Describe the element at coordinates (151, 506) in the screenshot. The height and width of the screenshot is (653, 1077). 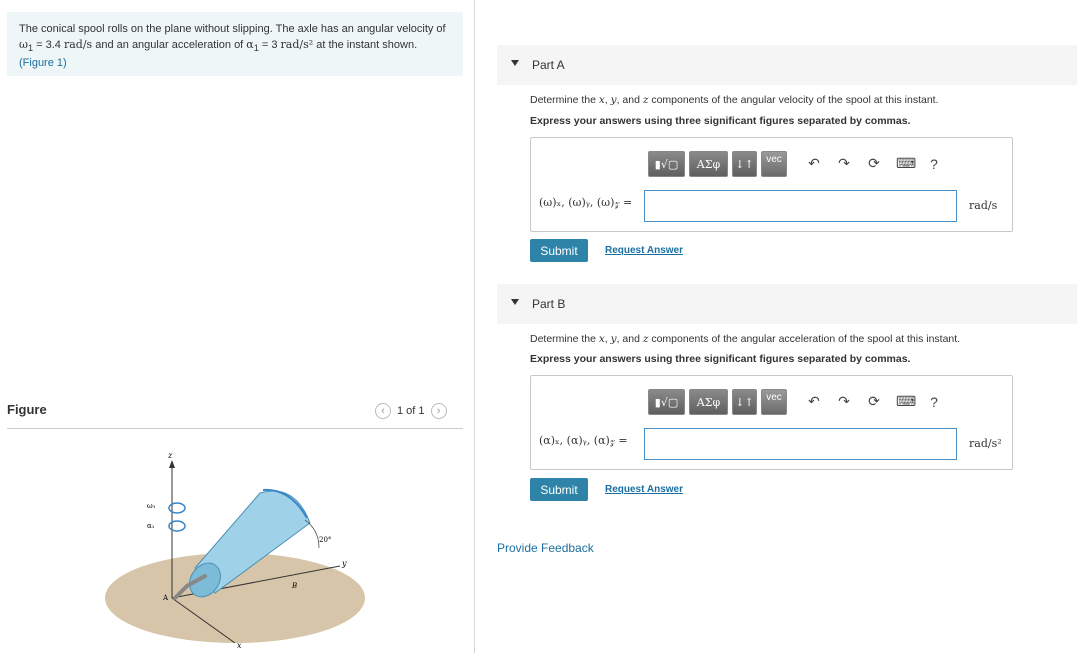
I see `omega-label: ω₁` at that location.